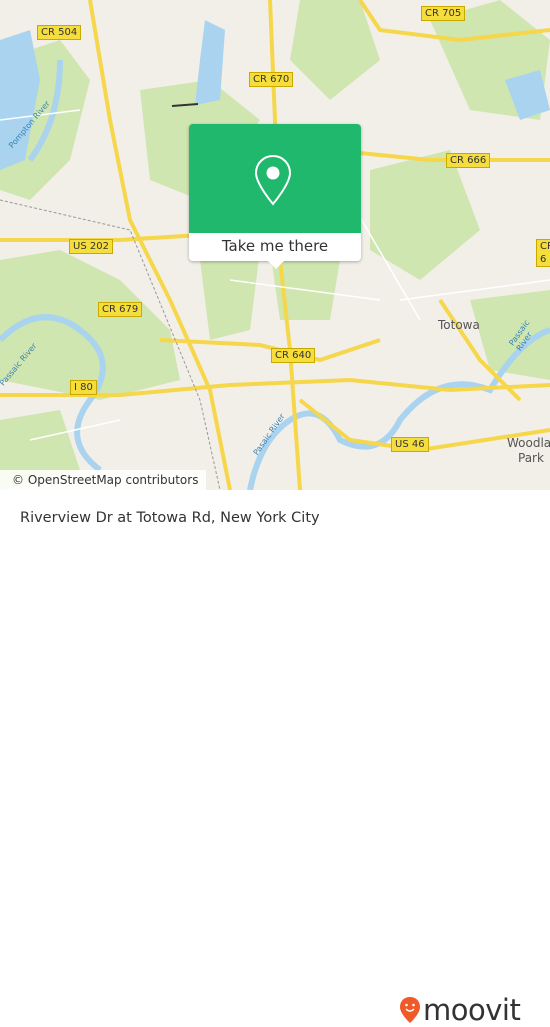  Describe the element at coordinates (91, 246) in the screenshot. I see `road-shield-us202: US 202` at that location.